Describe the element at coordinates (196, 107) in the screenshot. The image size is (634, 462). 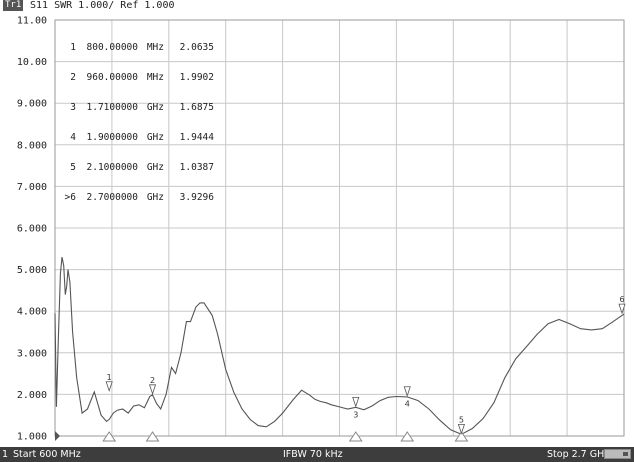
I see `marker-value: 1.6875` at that location.